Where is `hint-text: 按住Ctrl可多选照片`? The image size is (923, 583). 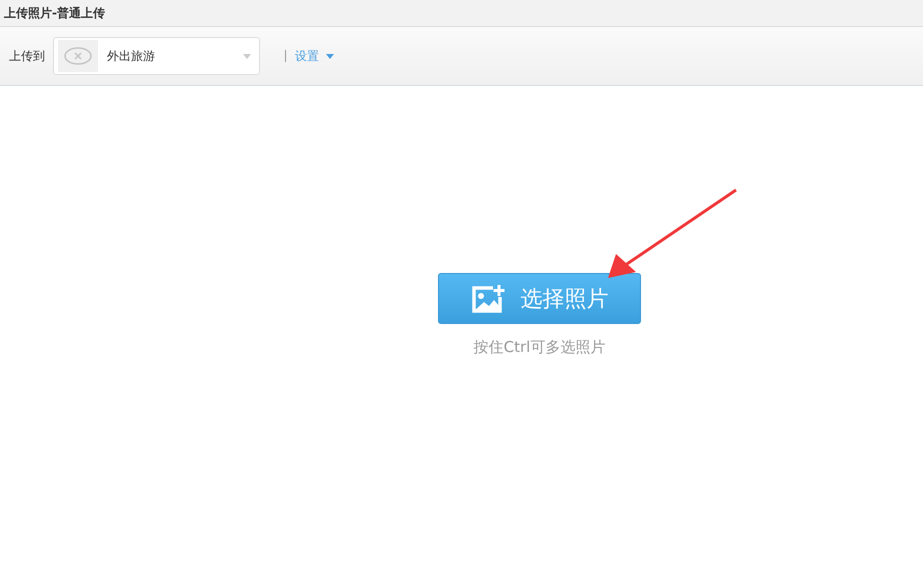 hint-text: 按住Ctrl可多选照片 is located at coordinates (540, 347).